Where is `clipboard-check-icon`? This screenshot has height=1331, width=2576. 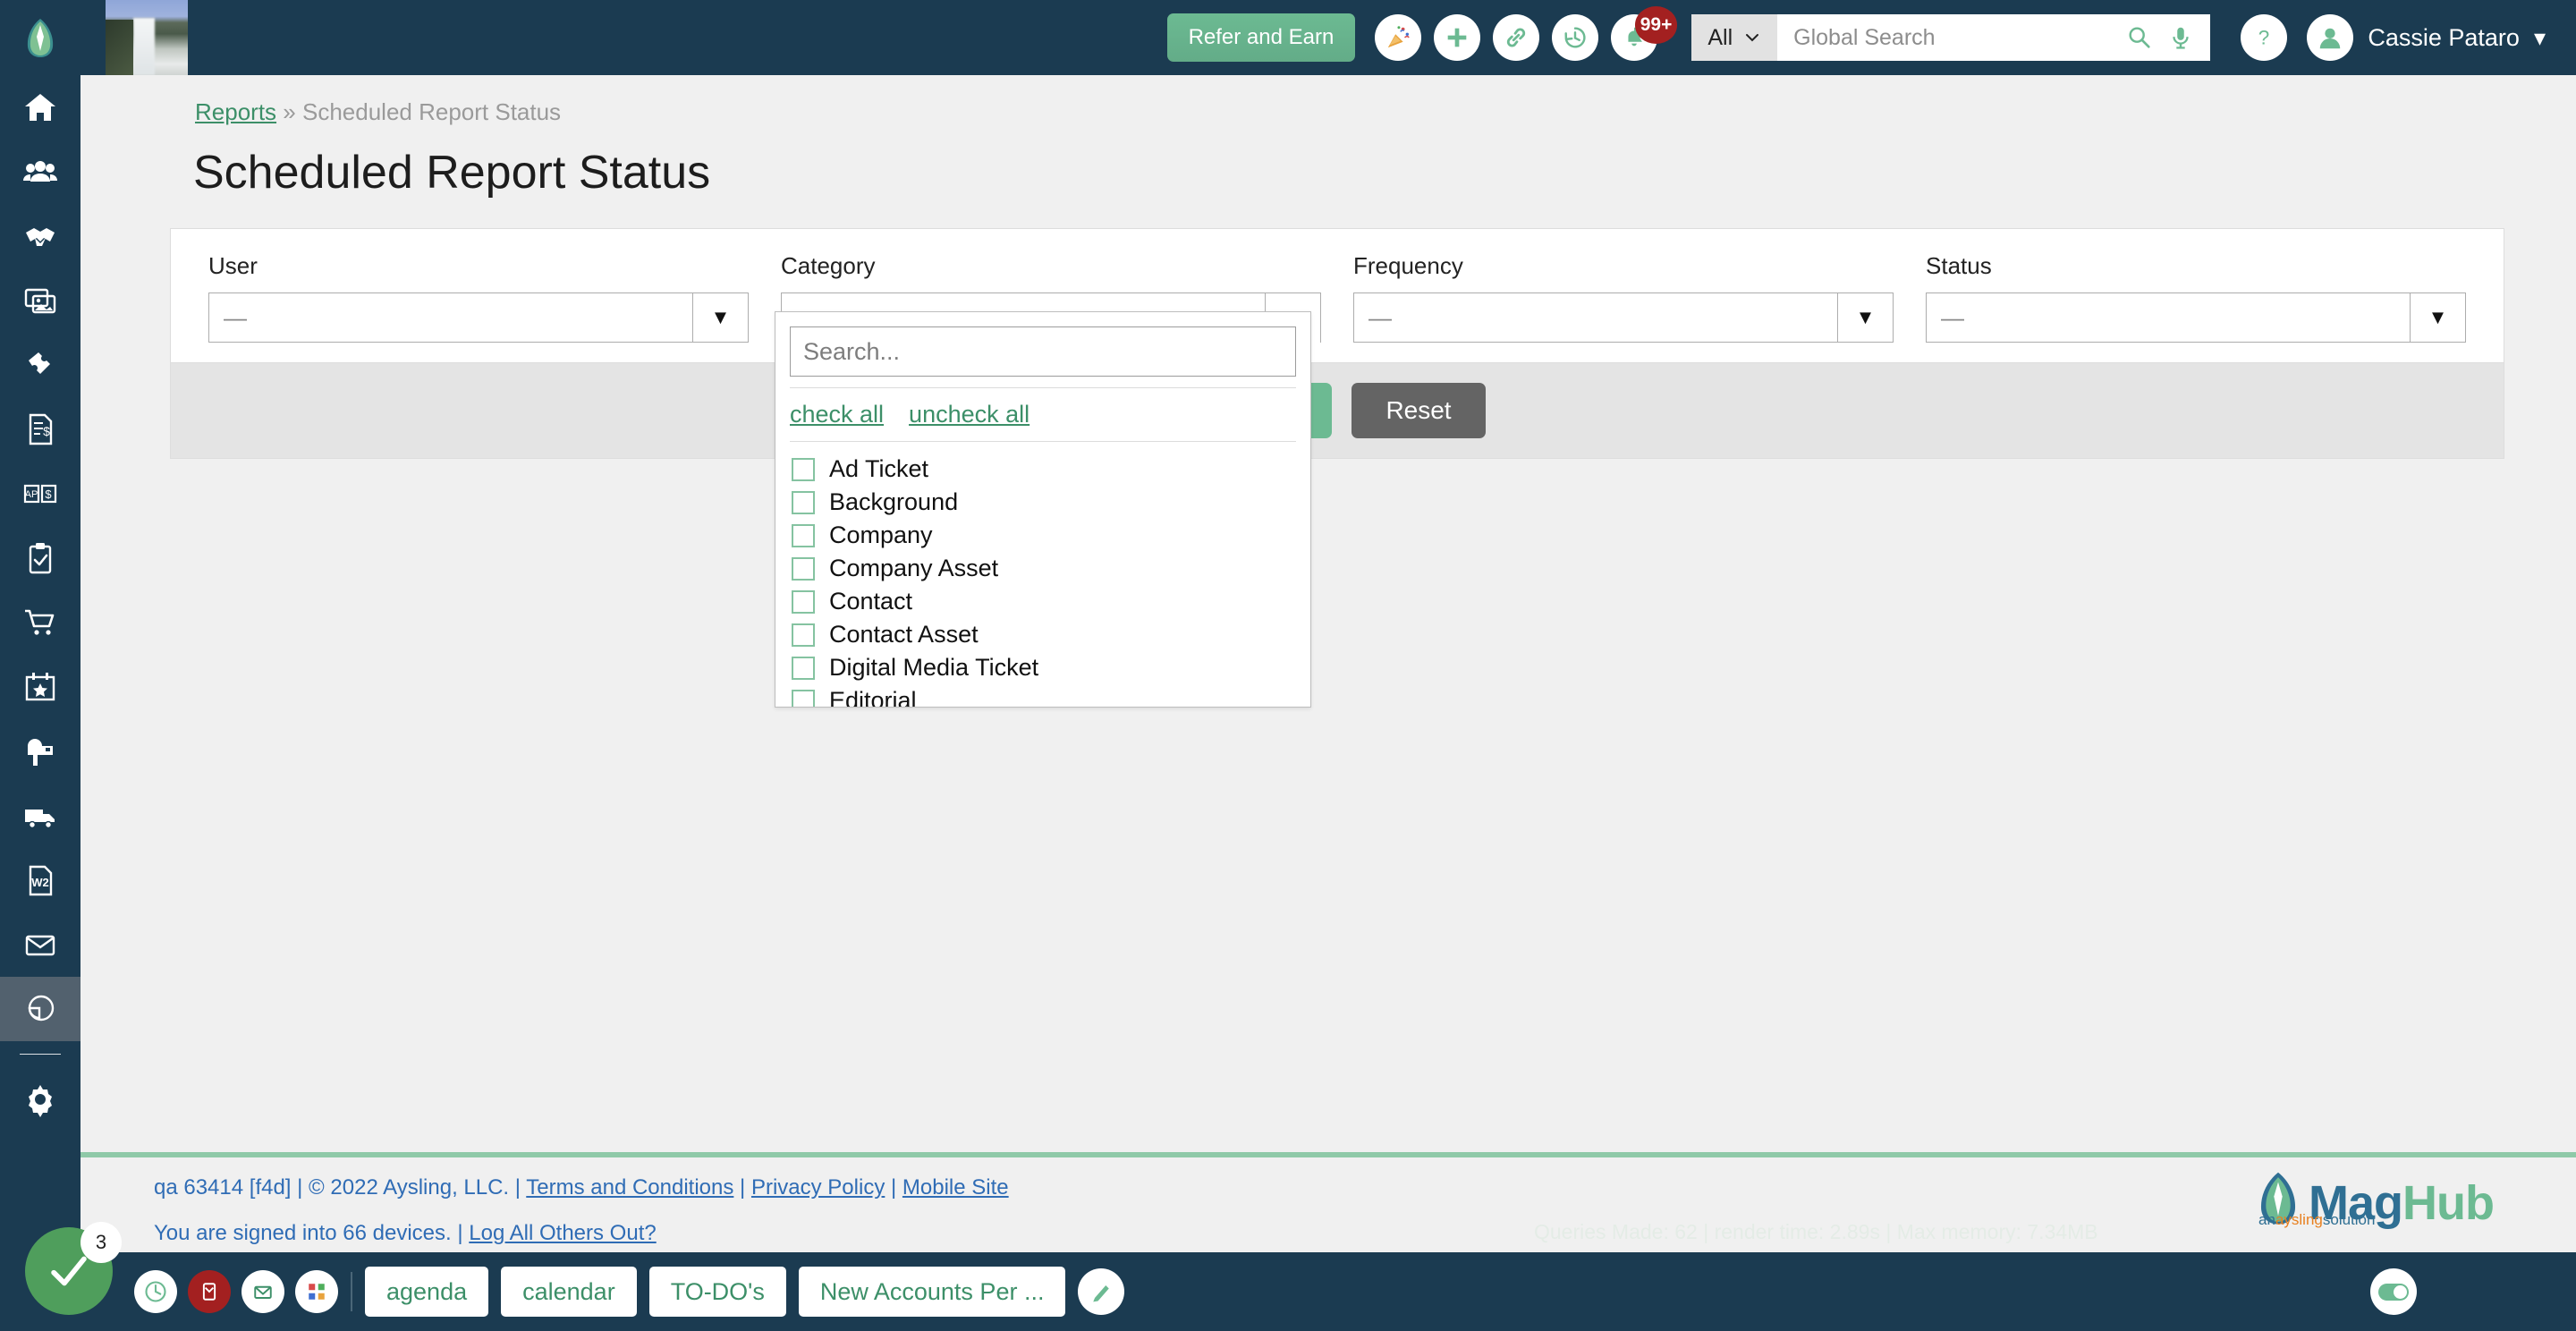 clipboard-check-icon is located at coordinates (40, 558).